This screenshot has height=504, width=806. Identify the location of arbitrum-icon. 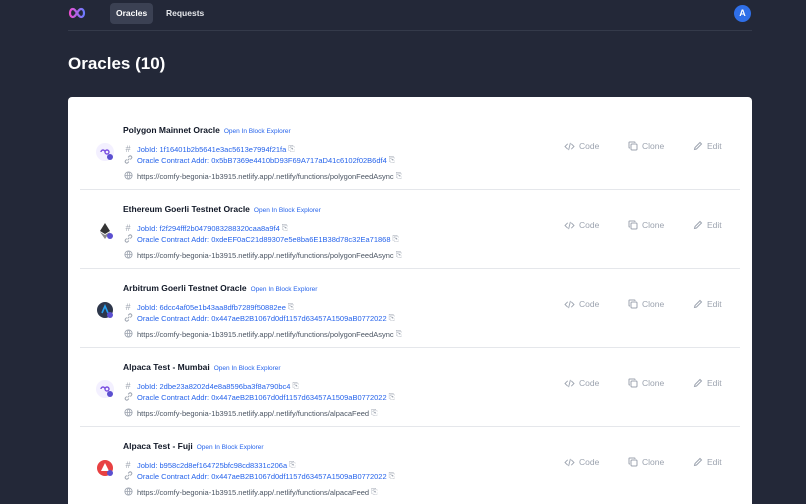
(105, 310).